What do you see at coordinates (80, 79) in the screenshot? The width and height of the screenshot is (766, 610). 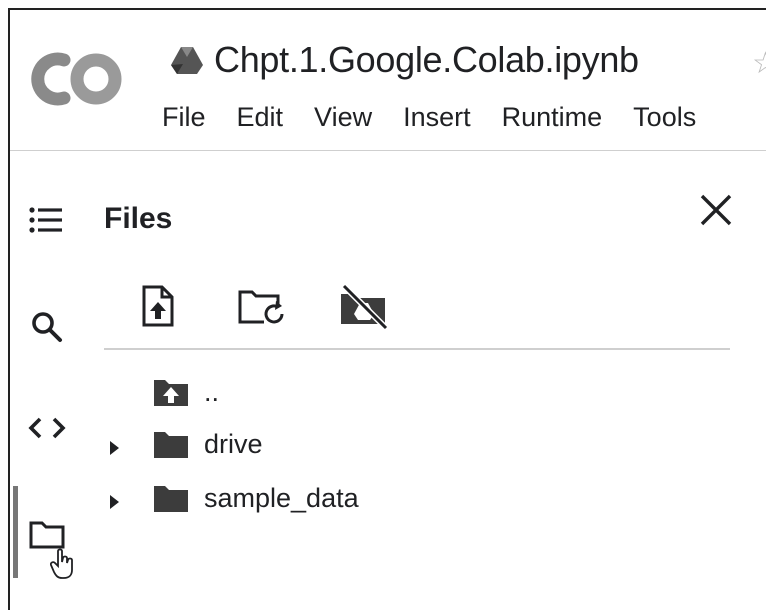 I see `colab-logo` at bounding box center [80, 79].